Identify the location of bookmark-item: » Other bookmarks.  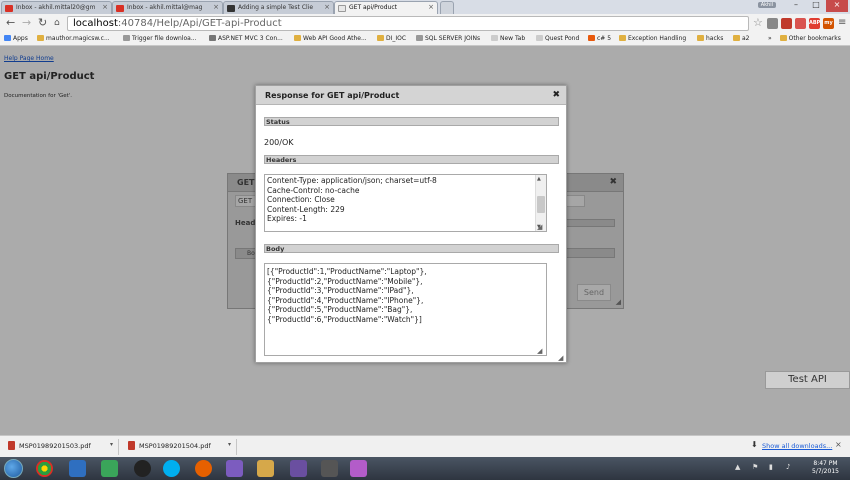
(804, 38).